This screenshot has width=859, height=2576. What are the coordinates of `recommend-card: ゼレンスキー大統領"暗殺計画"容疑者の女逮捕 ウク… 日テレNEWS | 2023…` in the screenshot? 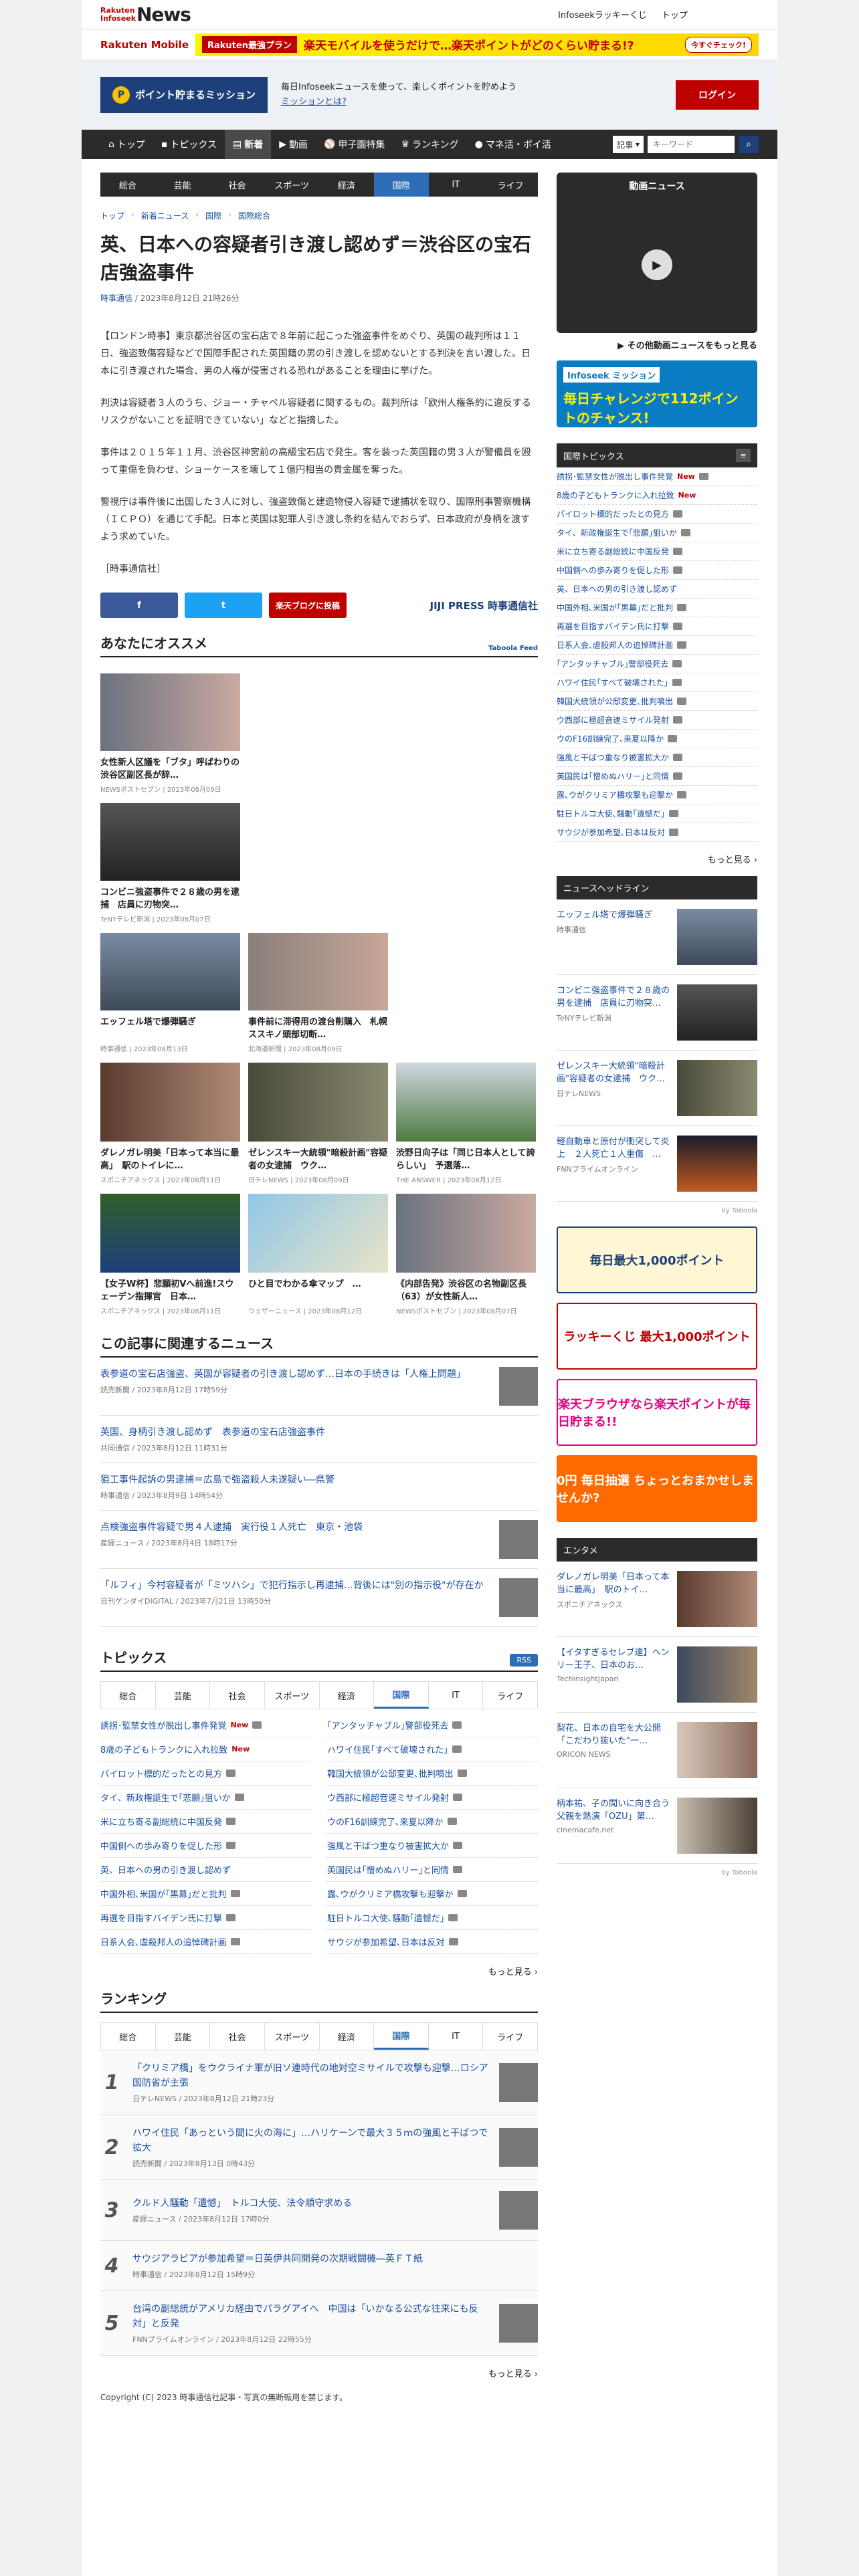 It's located at (318, 1123).